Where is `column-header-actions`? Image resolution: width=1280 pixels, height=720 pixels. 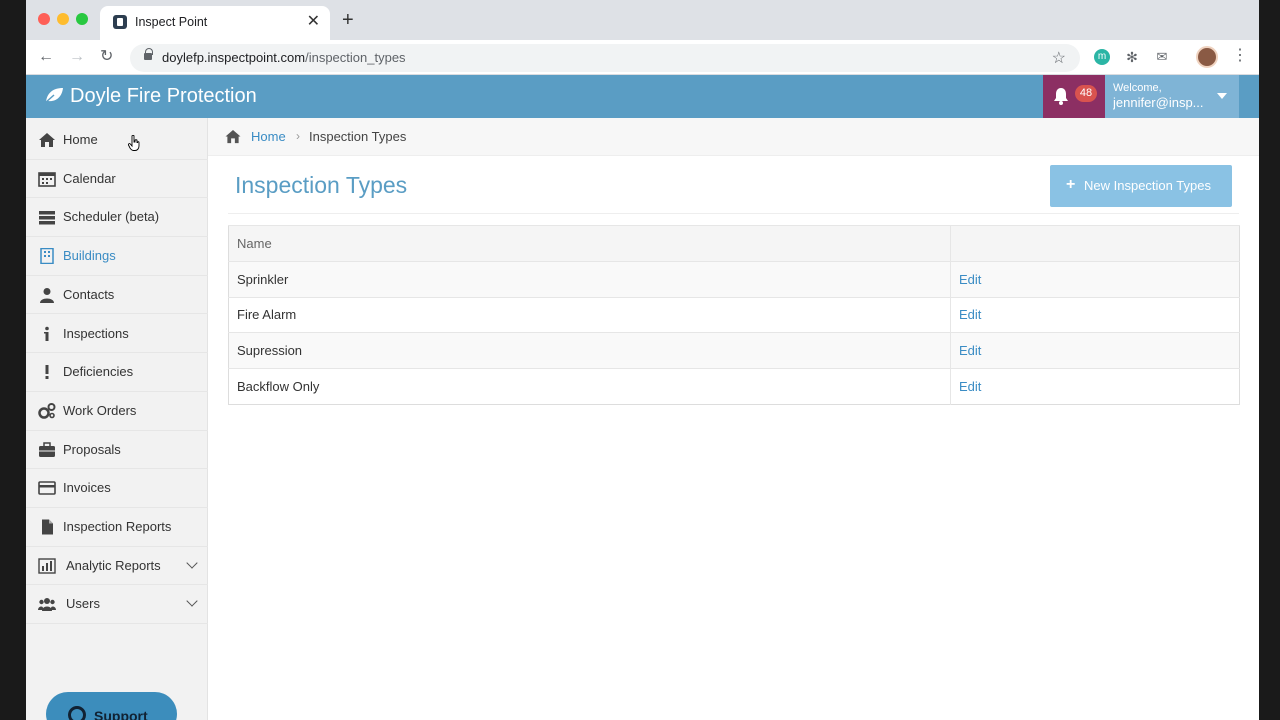 column-header-actions is located at coordinates (1095, 243).